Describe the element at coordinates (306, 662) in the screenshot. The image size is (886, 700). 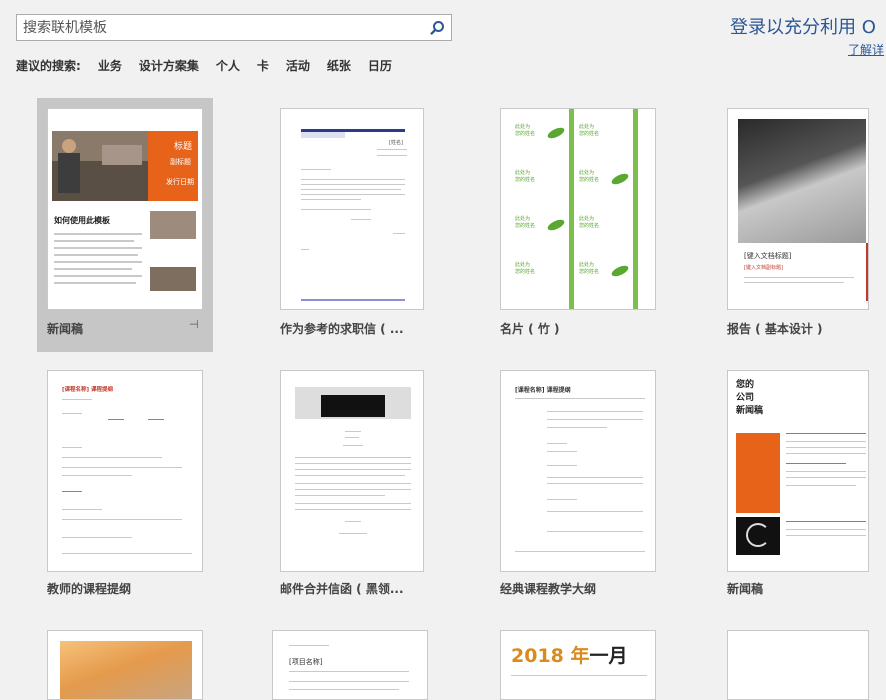
I see `project-title: [项目名称]` at that location.